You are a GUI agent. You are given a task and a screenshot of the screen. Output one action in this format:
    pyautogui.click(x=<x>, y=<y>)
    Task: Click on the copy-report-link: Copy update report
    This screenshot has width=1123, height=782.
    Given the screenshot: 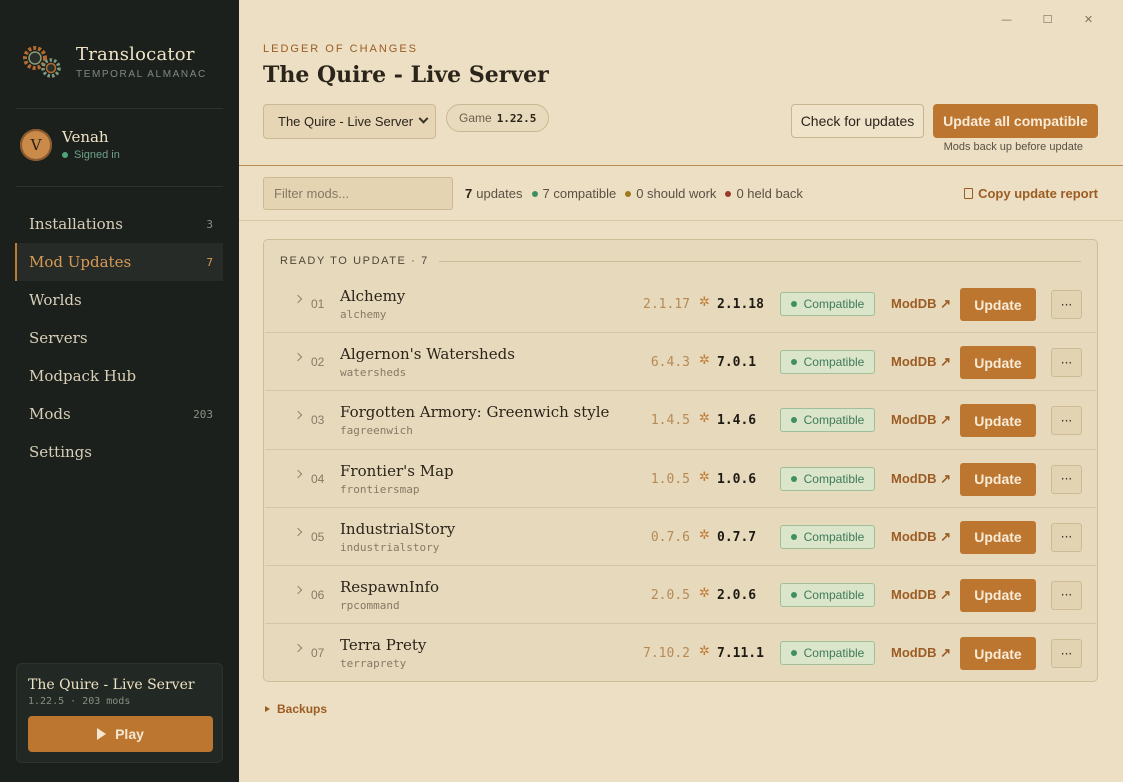 What is the action you would take?
    pyautogui.click(x=1031, y=193)
    